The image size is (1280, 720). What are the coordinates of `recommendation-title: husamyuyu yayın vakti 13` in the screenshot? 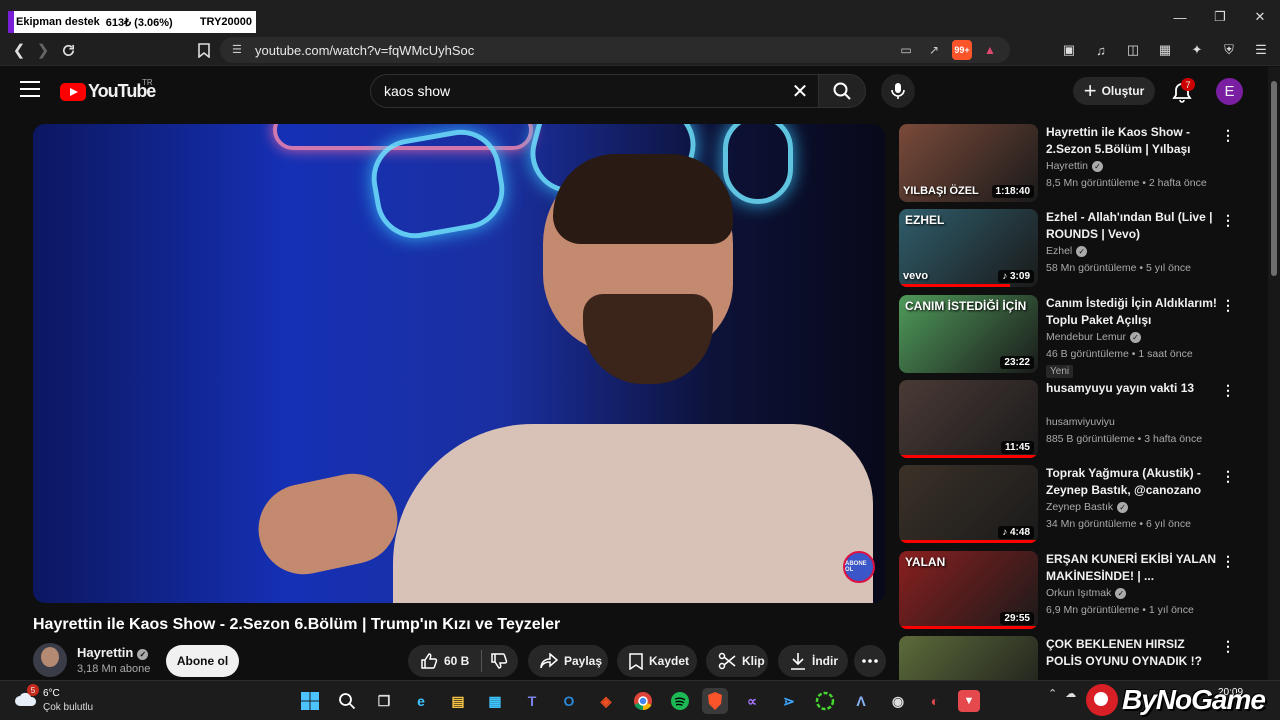 It's located at (1132, 388).